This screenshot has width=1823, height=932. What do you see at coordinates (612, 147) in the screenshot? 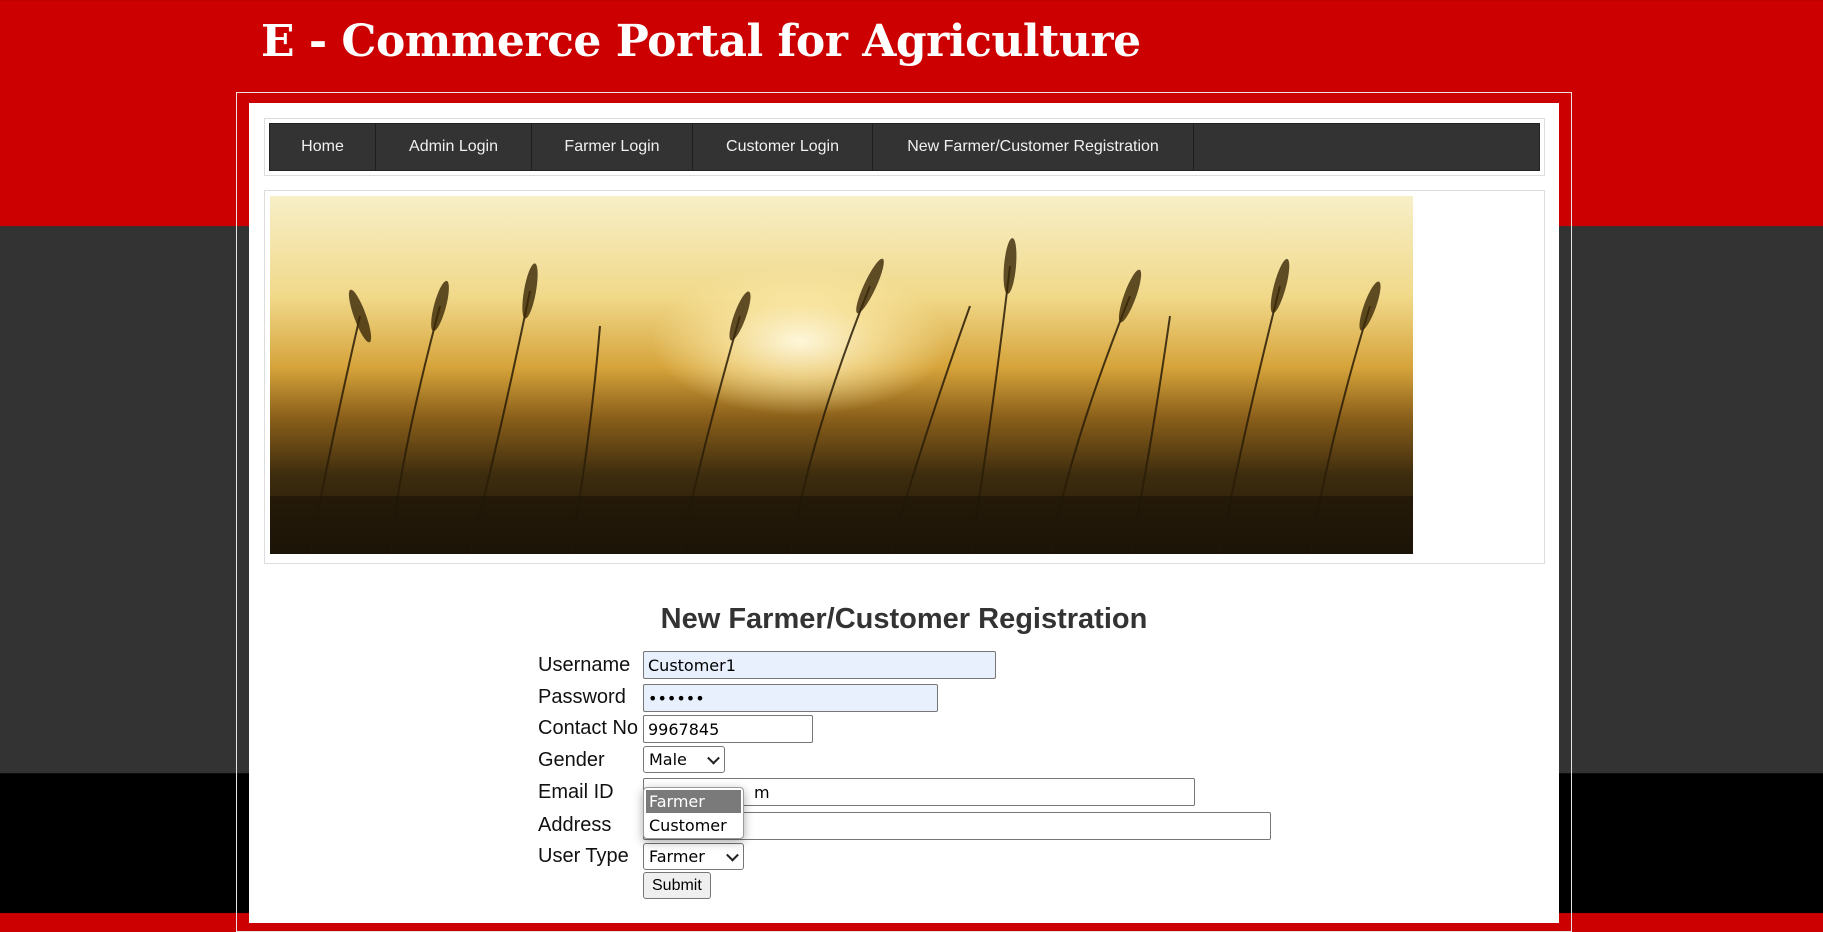
I see `nav-farmer-login: Farmer Login` at bounding box center [612, 147].